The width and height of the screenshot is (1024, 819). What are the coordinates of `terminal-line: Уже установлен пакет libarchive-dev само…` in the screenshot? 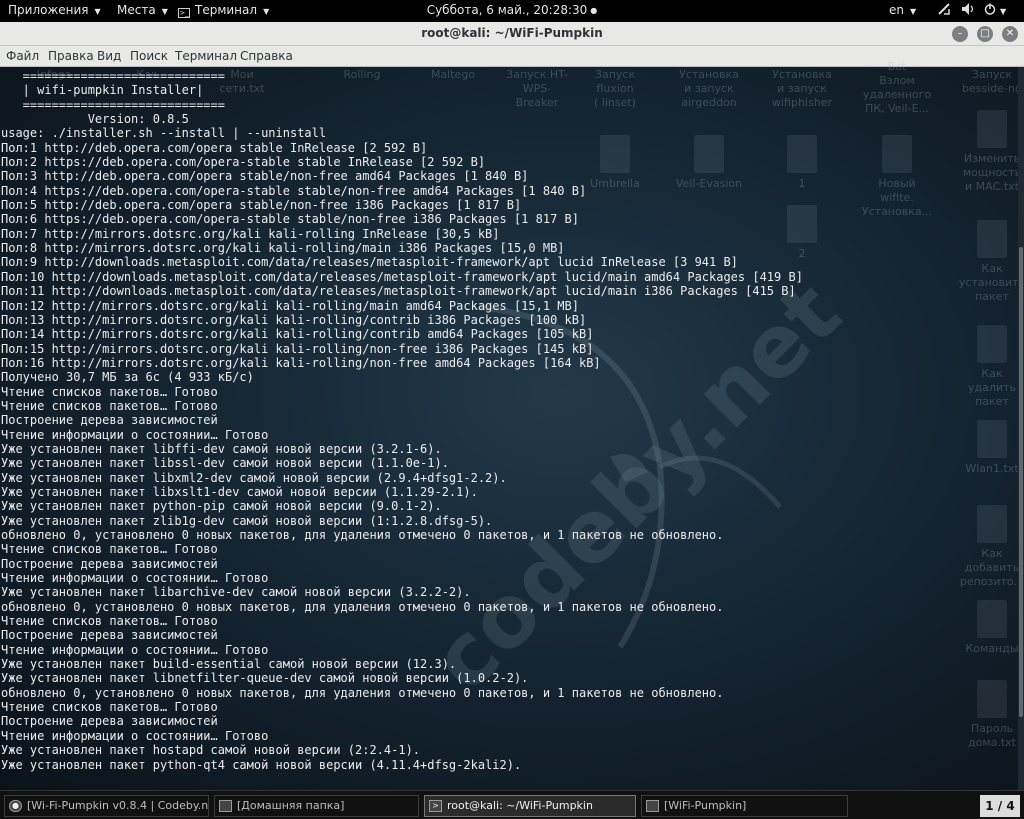 It's located at (236, 592).